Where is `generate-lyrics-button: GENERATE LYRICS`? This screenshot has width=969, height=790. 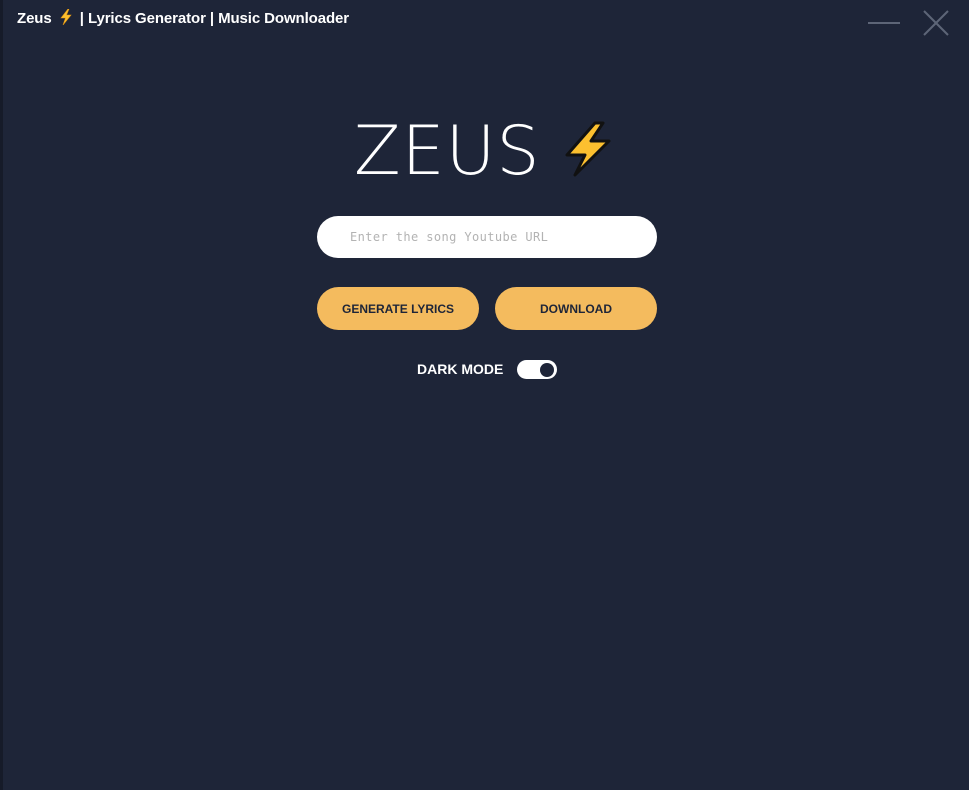
generate-lyrics-button: GENERATE LYRICS is located at coordinates (398, 308).